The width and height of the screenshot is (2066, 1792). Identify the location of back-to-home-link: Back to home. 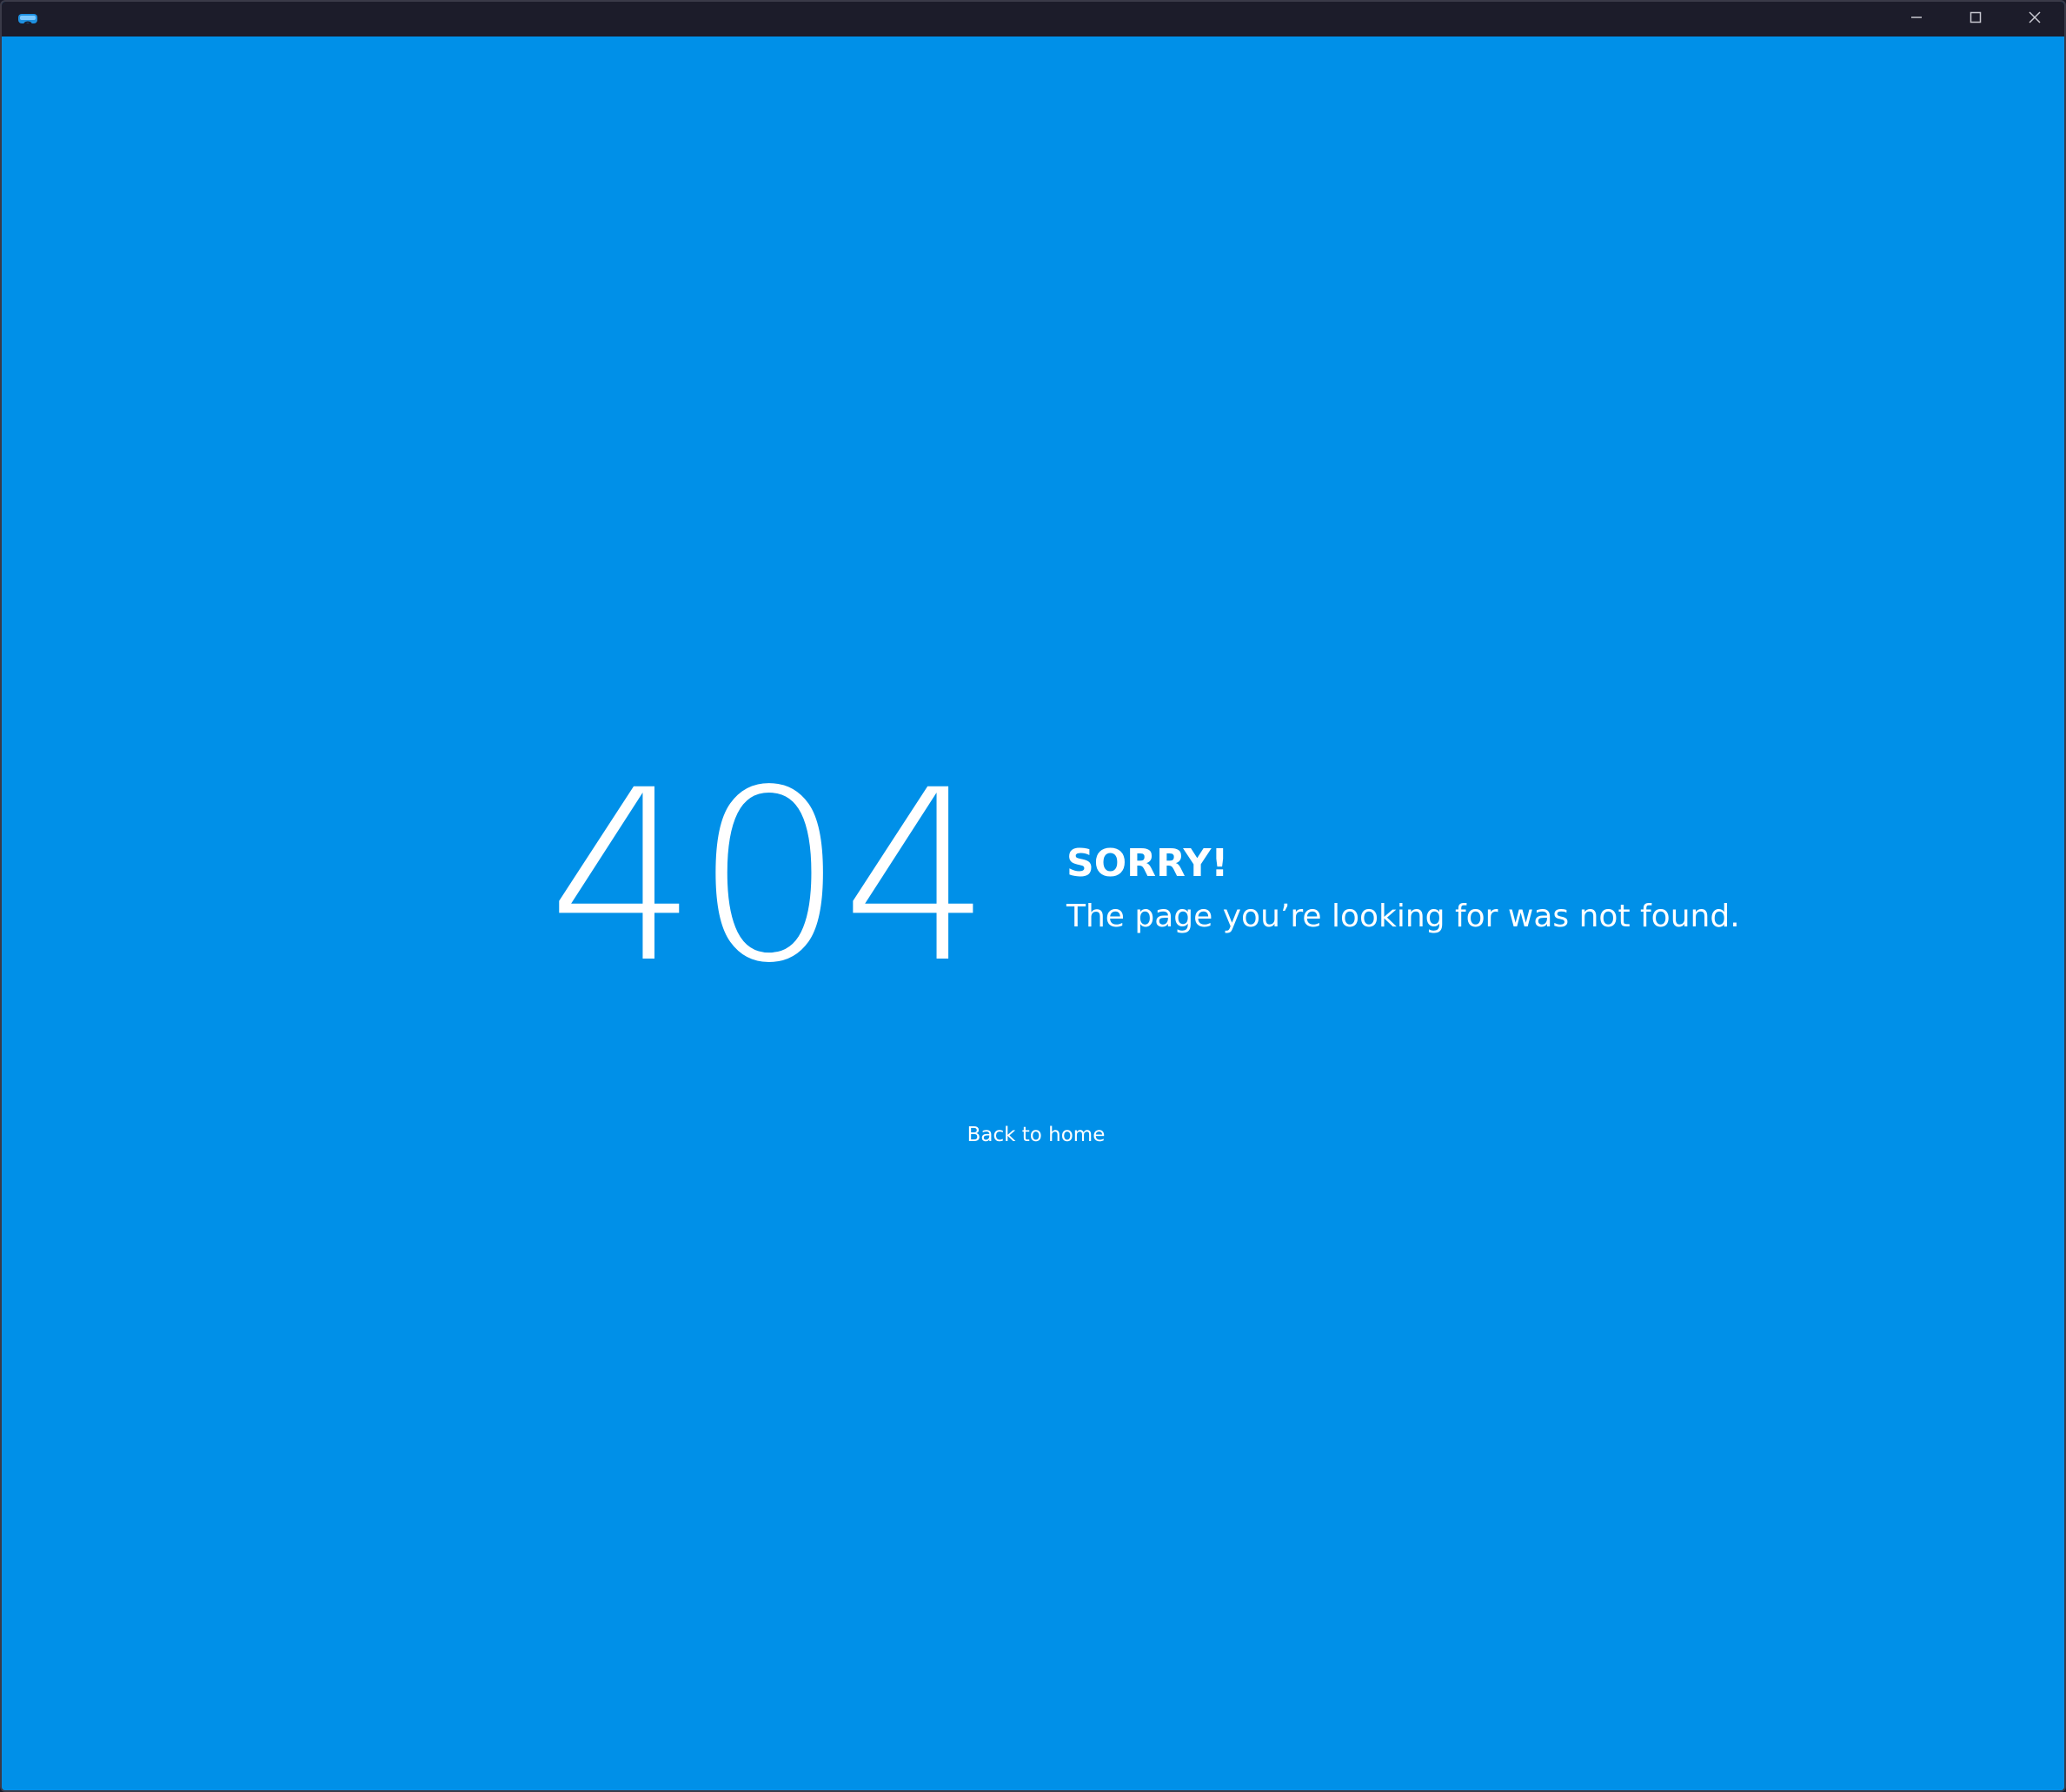
(1036, 1135).